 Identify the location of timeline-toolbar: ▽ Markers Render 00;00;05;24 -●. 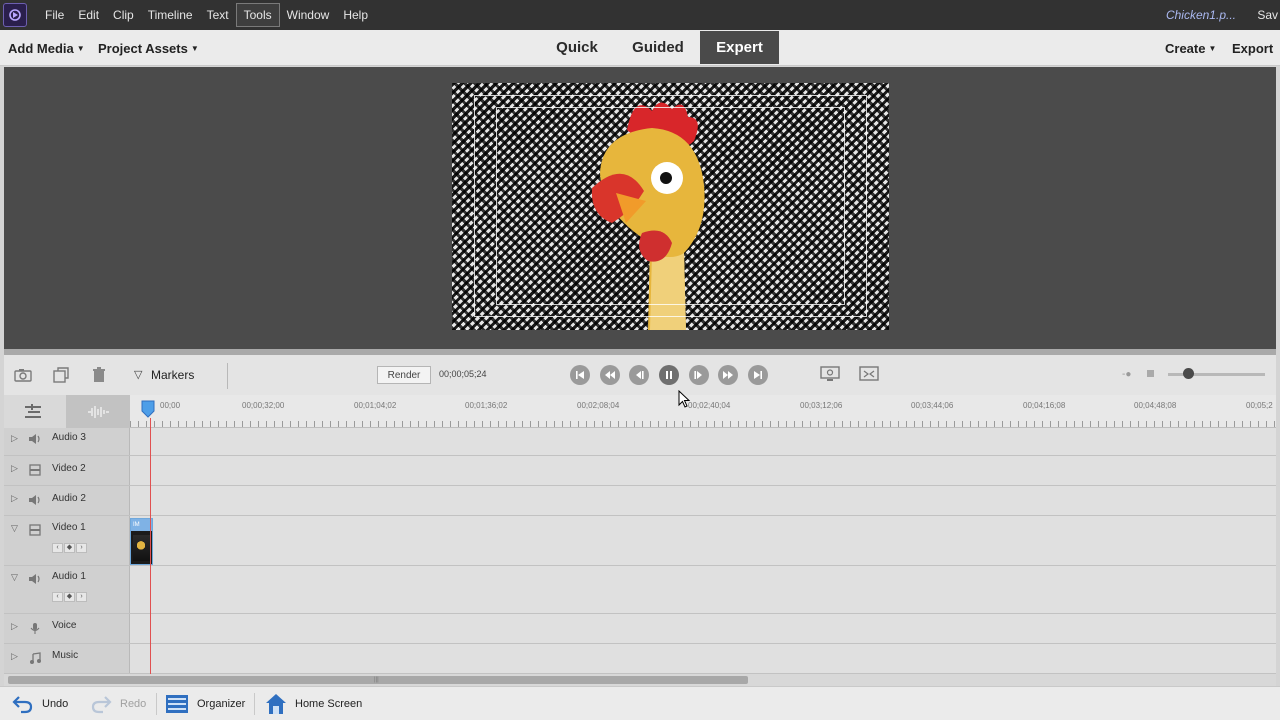
(640, 375).